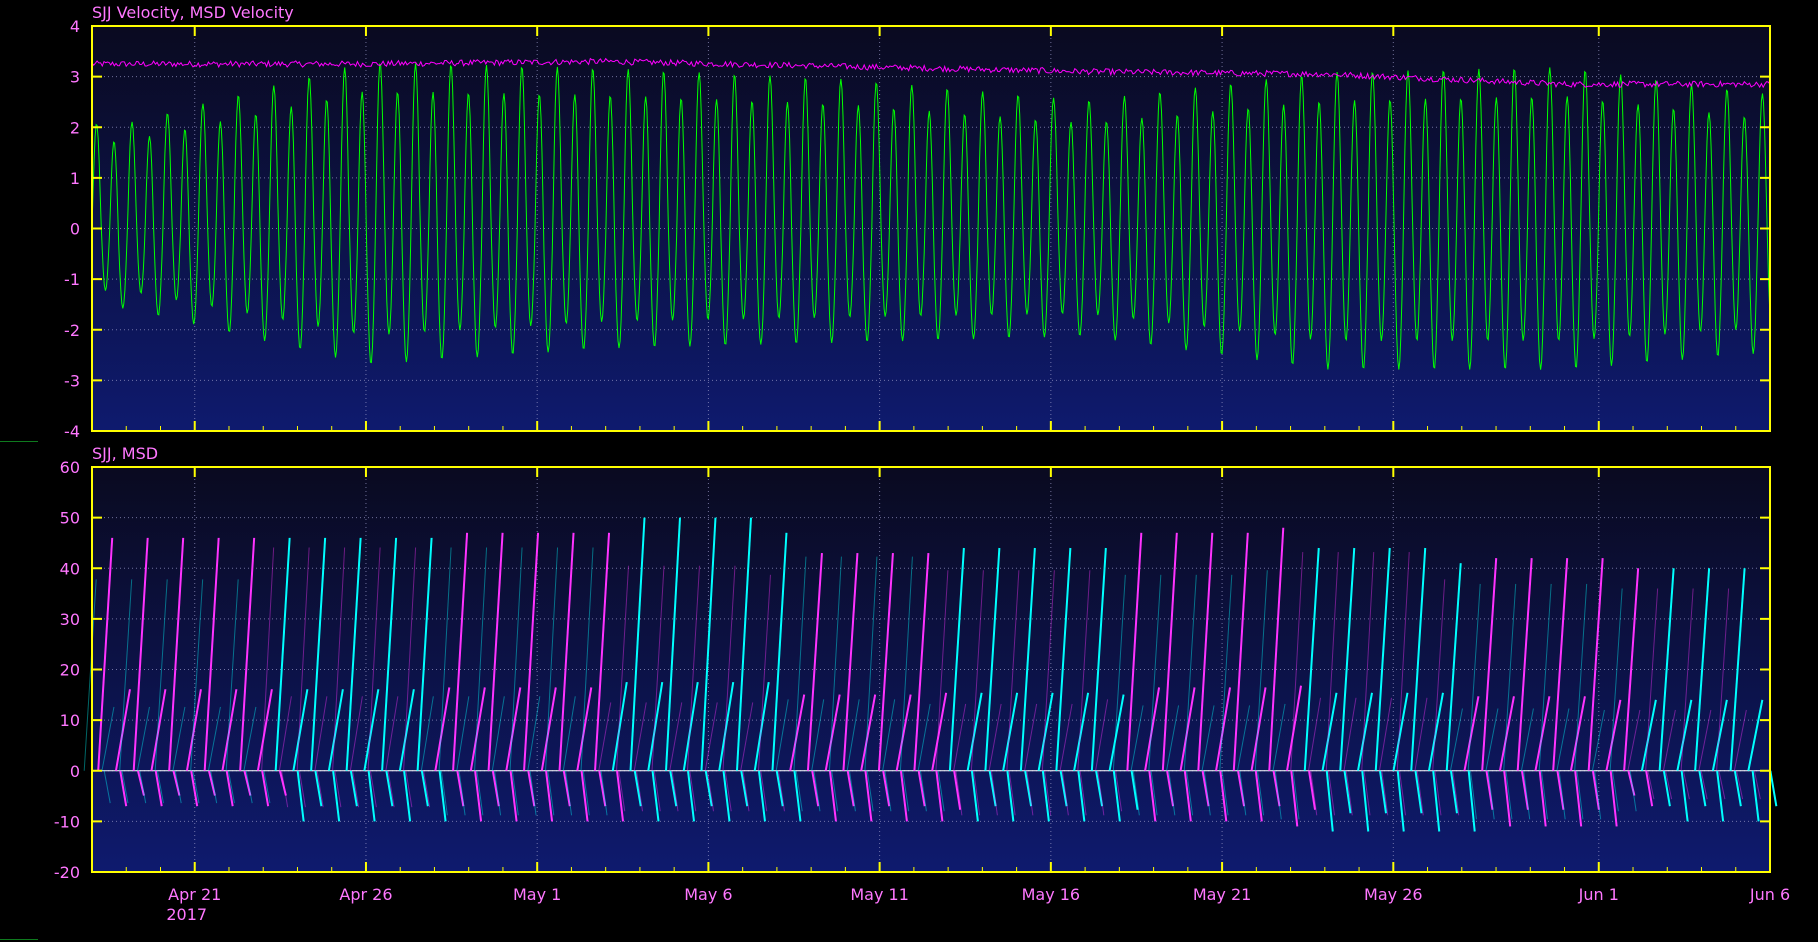 This screenshot has height=942, width=1818. What do you see at coordinates (708, 894) in the screenshot?
I see `x-tick-label: May 6` at bounding box center [708, 894].